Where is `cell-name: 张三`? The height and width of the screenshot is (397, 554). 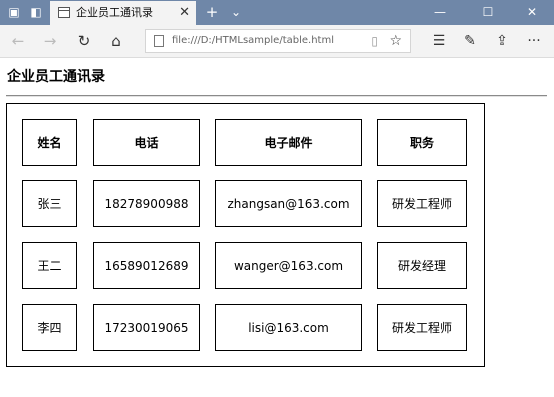 cell-name: 张三 is located at coordinates (49, 203).